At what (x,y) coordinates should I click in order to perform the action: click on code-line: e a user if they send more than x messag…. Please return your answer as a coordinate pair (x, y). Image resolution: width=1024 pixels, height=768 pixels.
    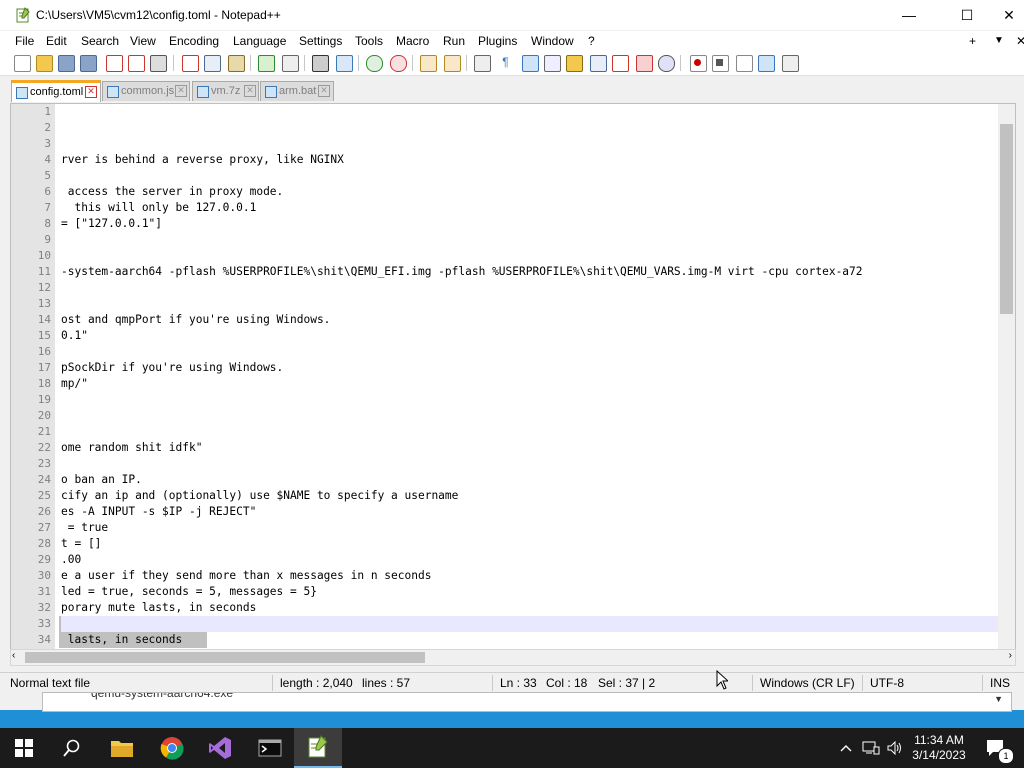
    Looking at the image, I should click on (246, 575).